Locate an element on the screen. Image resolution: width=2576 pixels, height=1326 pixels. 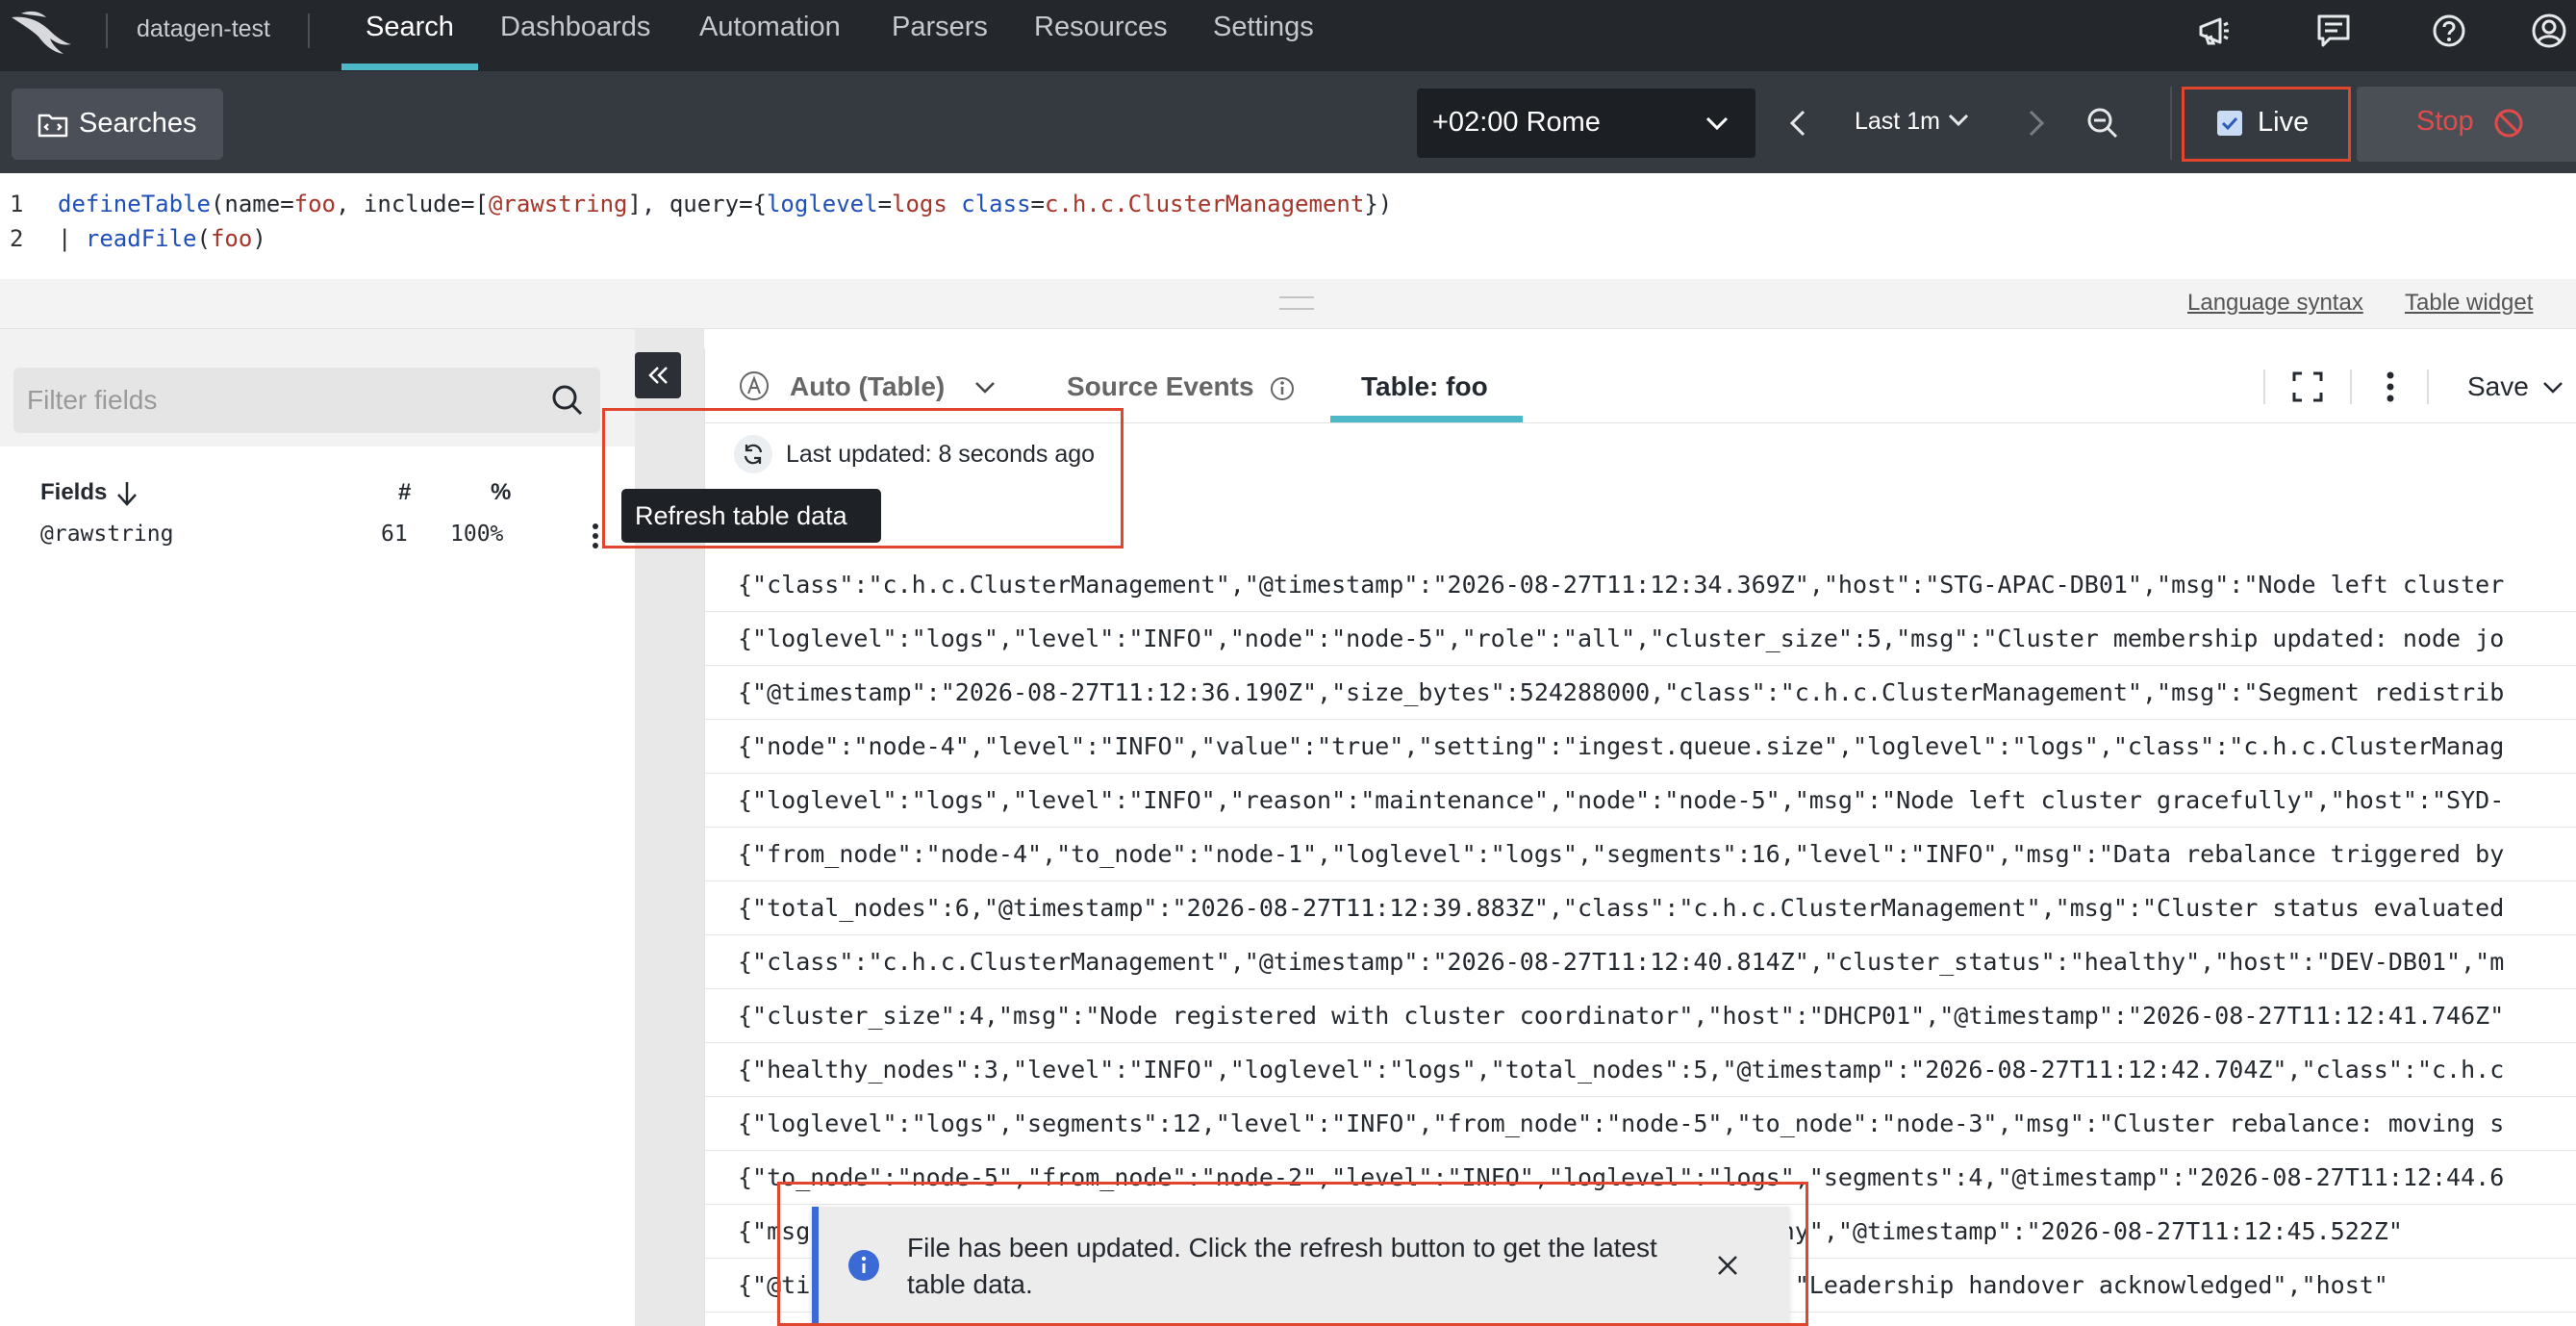
live-checkbox is located at coordinates (2230, 123).